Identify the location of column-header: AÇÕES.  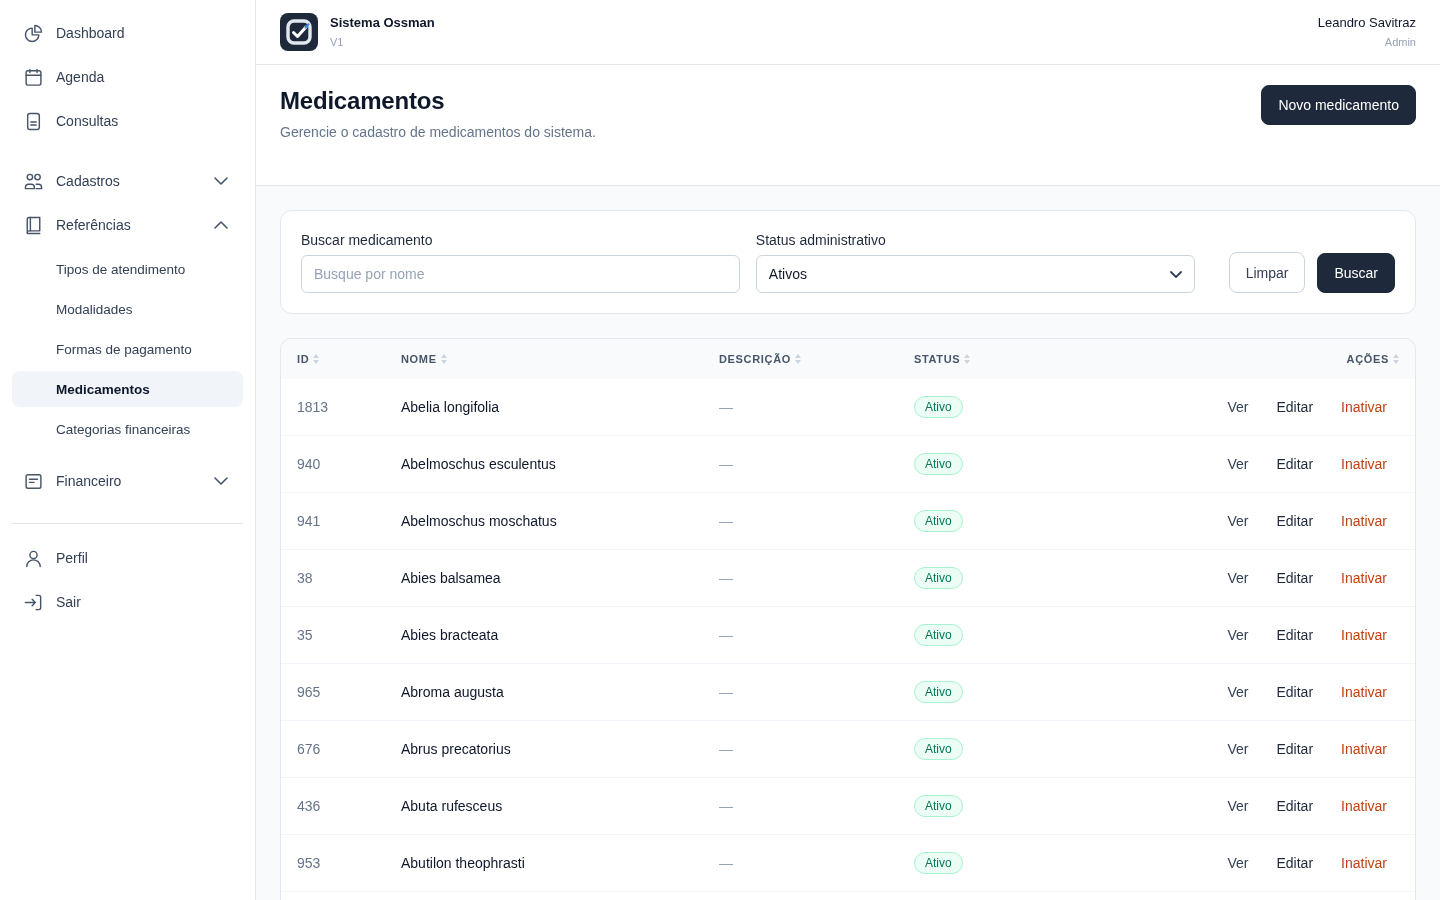
(1372, 359).